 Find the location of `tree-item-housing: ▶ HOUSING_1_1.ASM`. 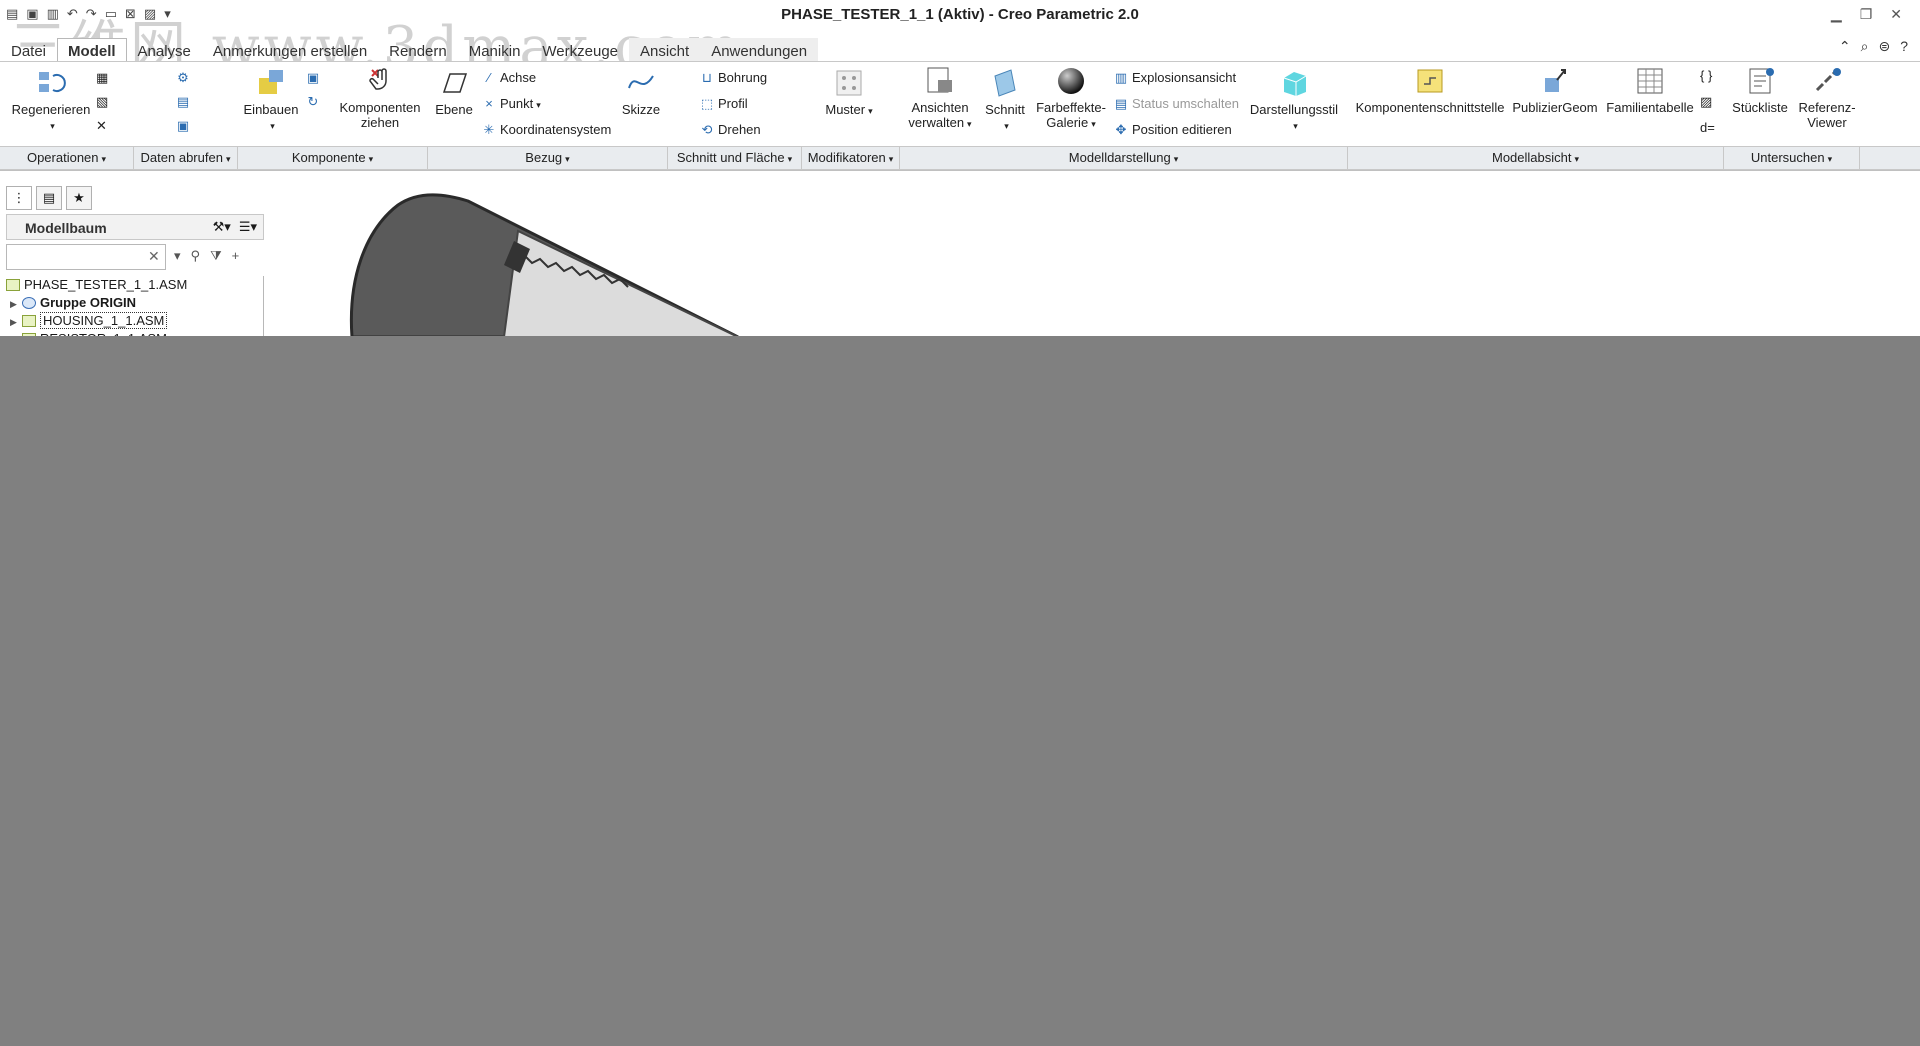

tree-item-housing: ▶ HOUSING_1_1.ASM is located at coordinates (134, 321).